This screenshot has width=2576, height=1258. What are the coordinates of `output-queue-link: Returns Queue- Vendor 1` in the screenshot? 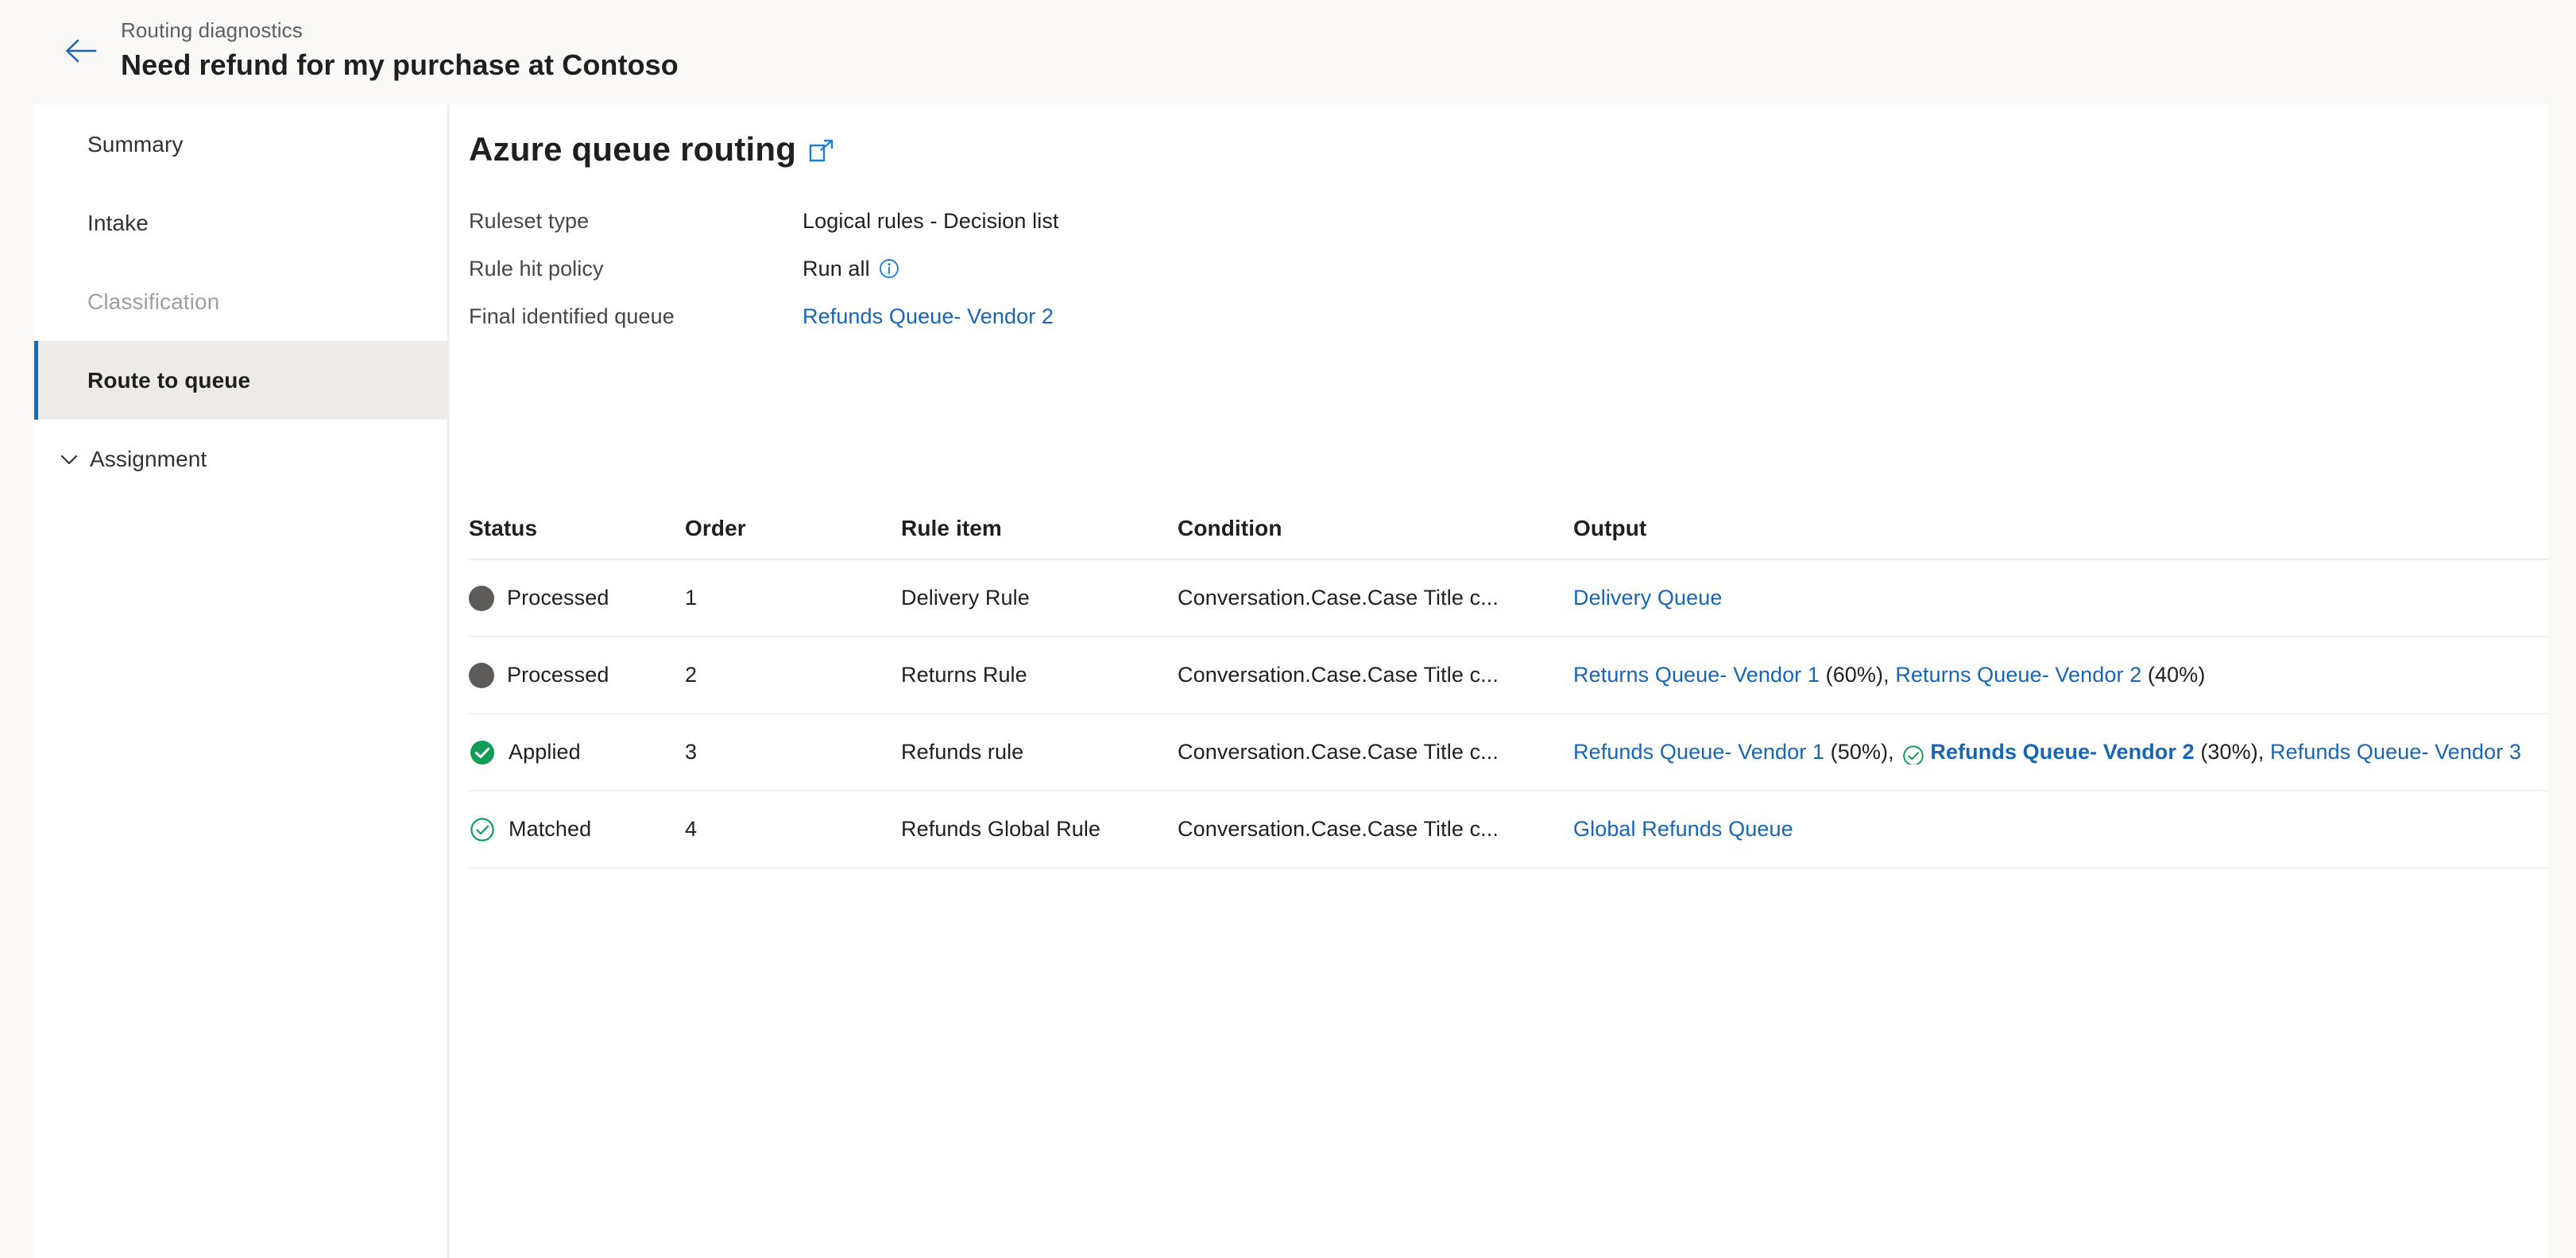 It's located at (1696, 675).